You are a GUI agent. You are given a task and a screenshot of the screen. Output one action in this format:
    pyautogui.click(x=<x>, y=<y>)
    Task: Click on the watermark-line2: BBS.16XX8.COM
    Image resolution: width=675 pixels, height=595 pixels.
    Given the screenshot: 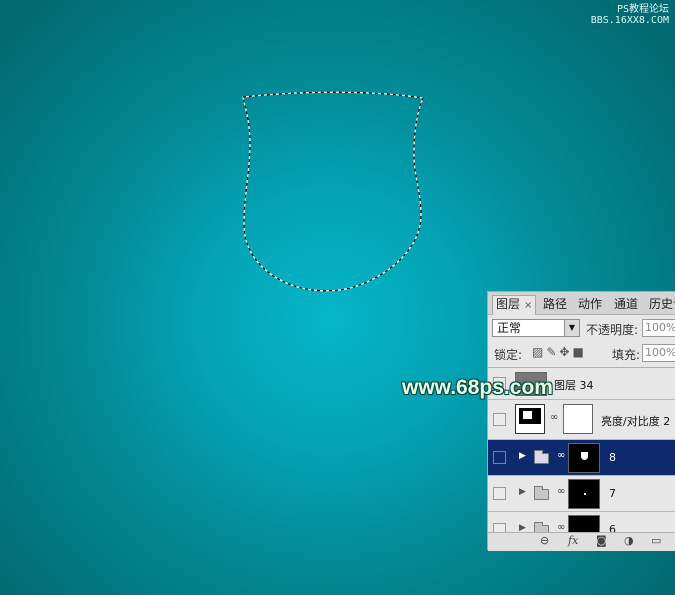 What is the action you would take?
    pyautogui.click(x=629, y=20)
    